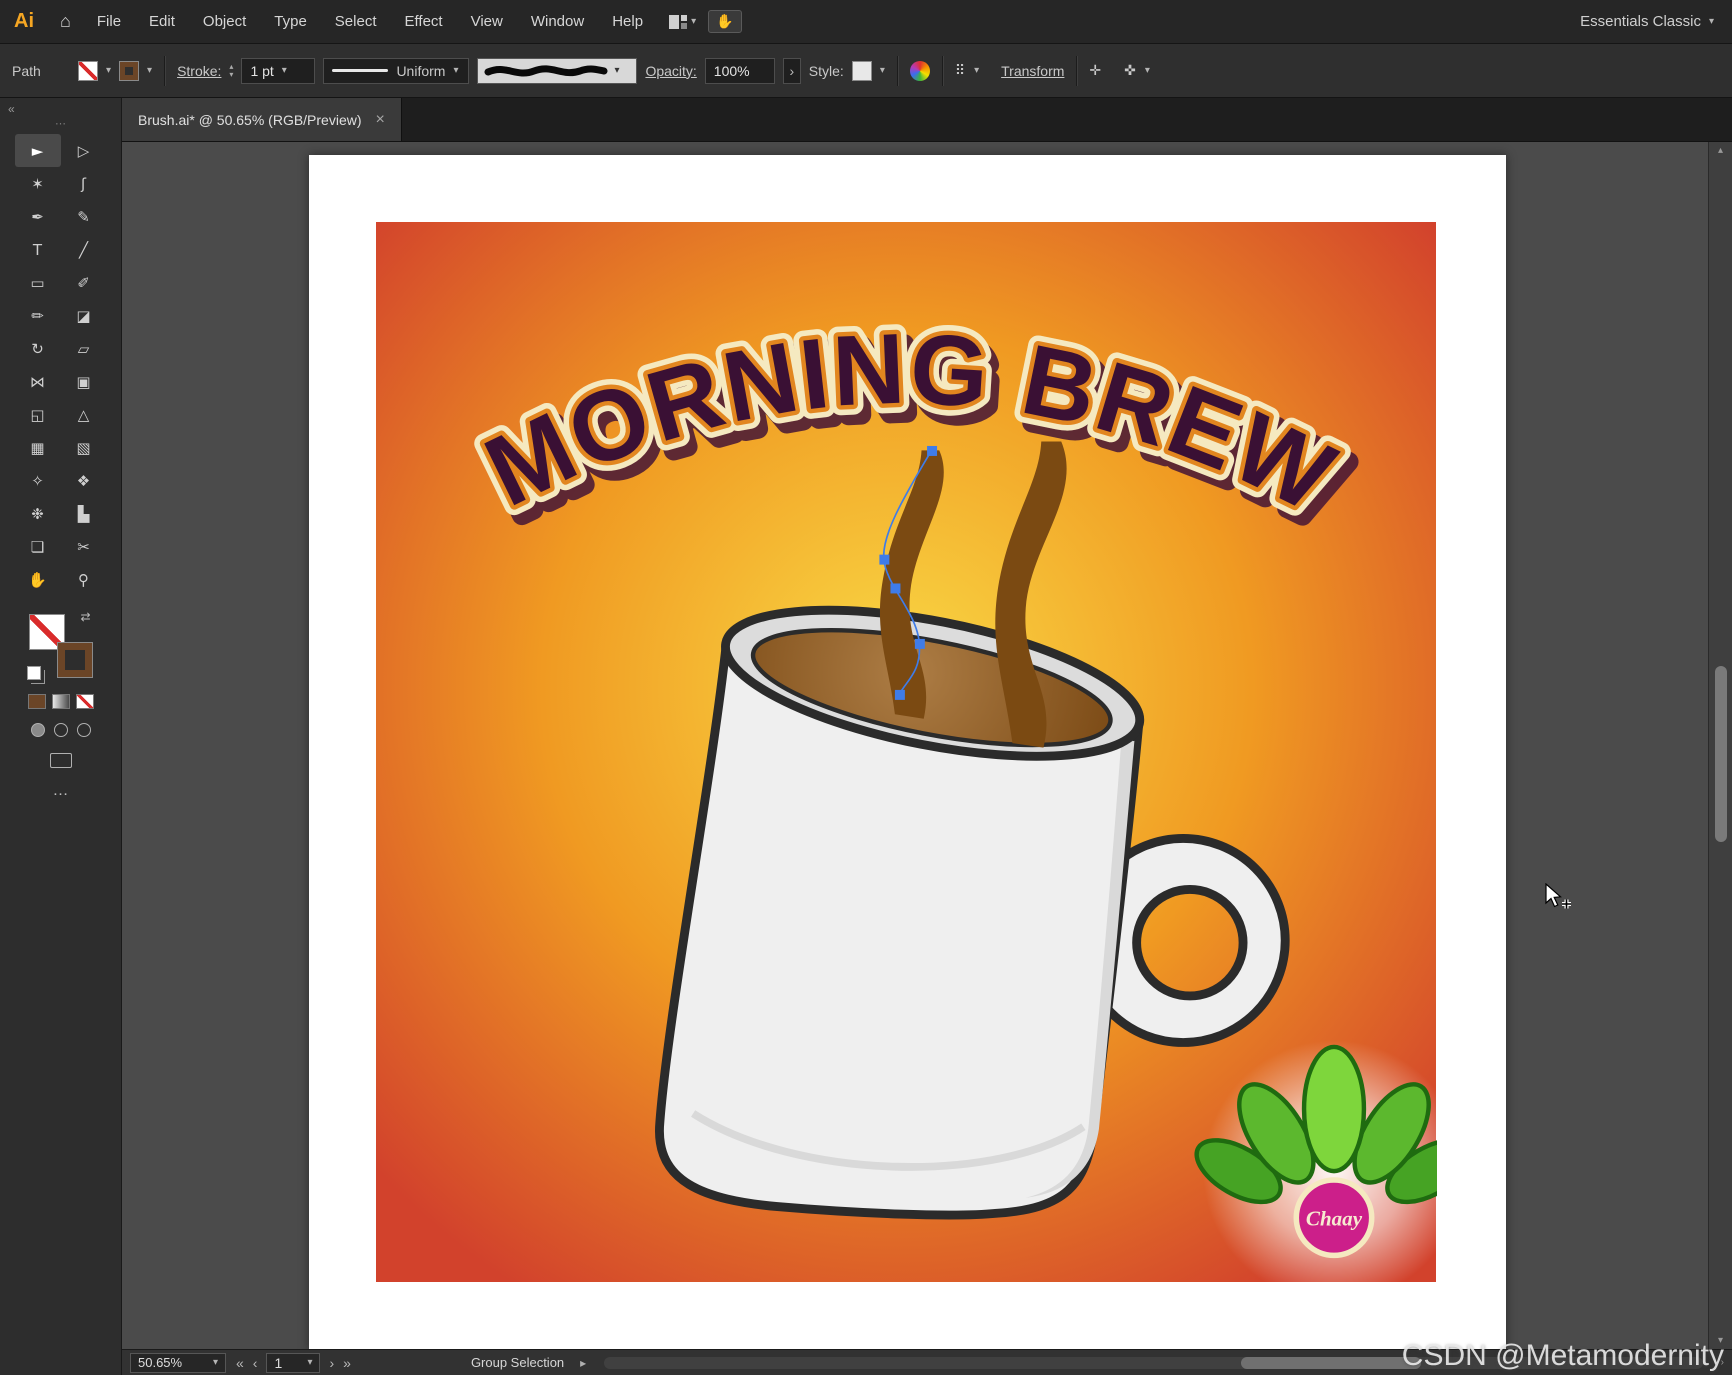 The image size is (1732, 1375). What do you see at coordinates (65, 21) in the screenshot?
I see `home-icon: ⌂` at bounding box center [65, 21].